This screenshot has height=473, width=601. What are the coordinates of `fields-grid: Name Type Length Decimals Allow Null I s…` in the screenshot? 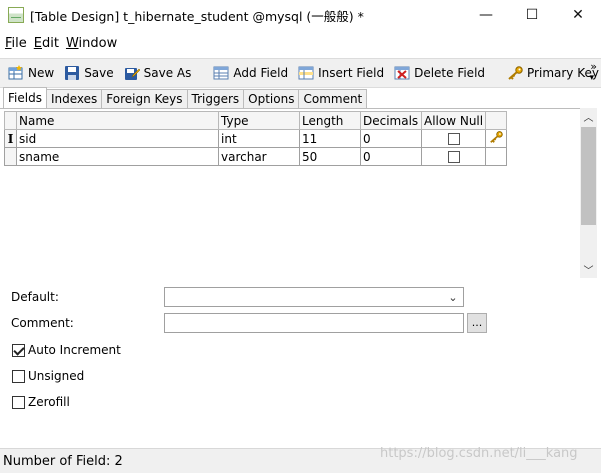 It's located at (256, 138).